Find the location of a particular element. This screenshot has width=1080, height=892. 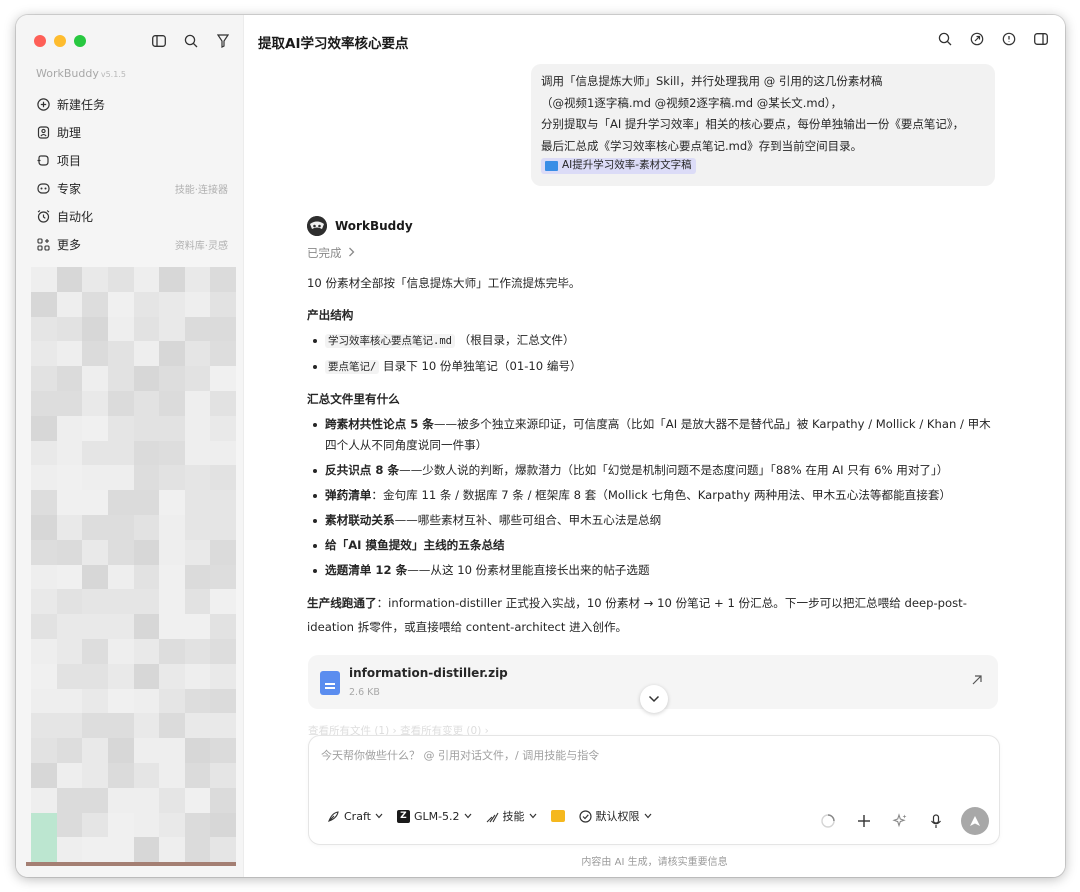

header-toolbar is located at coordinates (993, 39).